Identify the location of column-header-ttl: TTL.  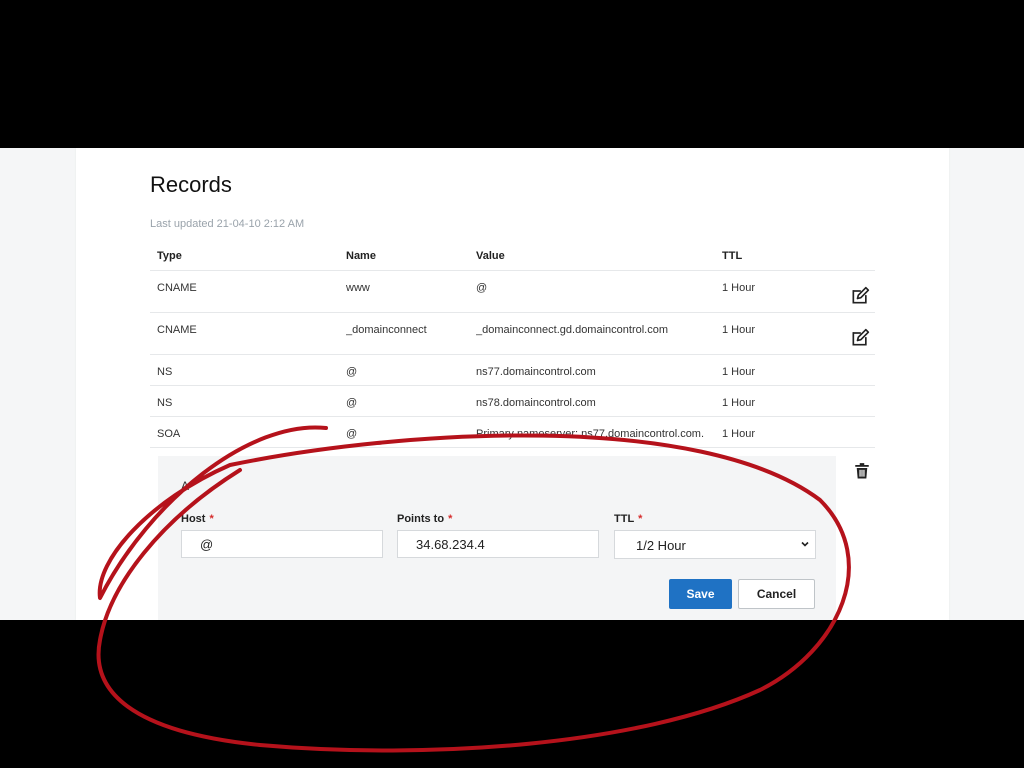
(732, 256).